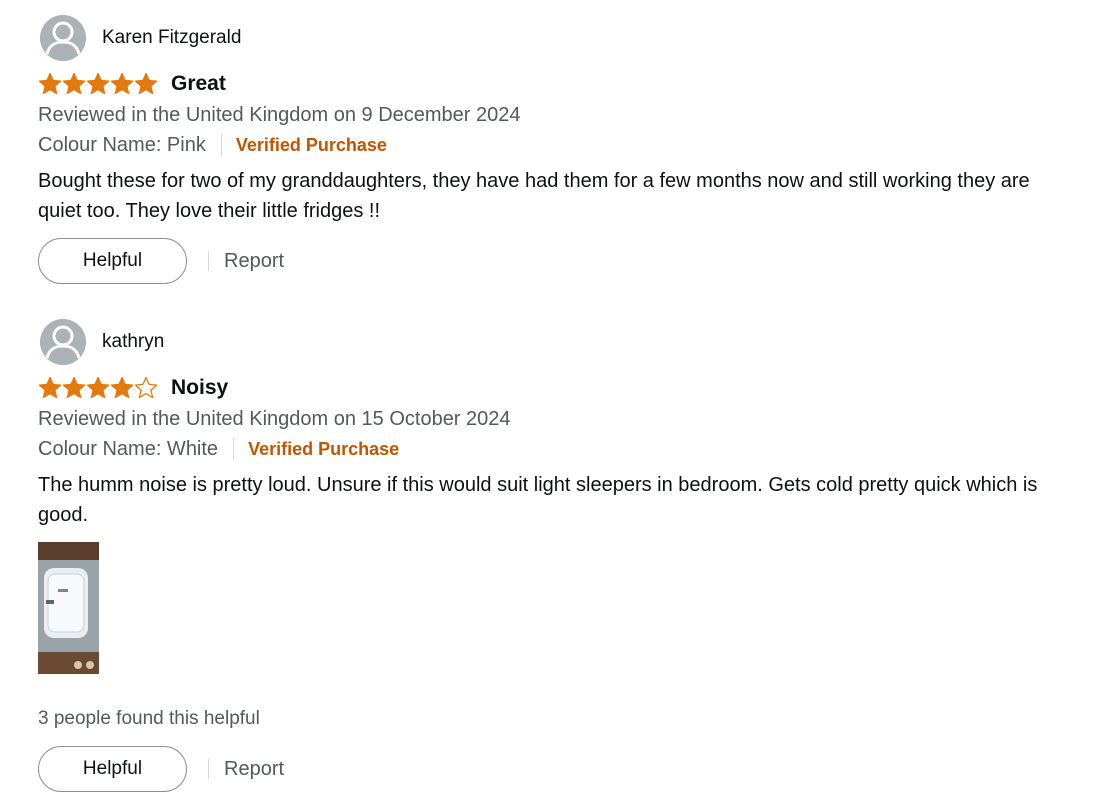  What do you see at coordinates (199, 388) in the screenshot?
I see `review-title: Noisy` at bounding box center [199, 388].